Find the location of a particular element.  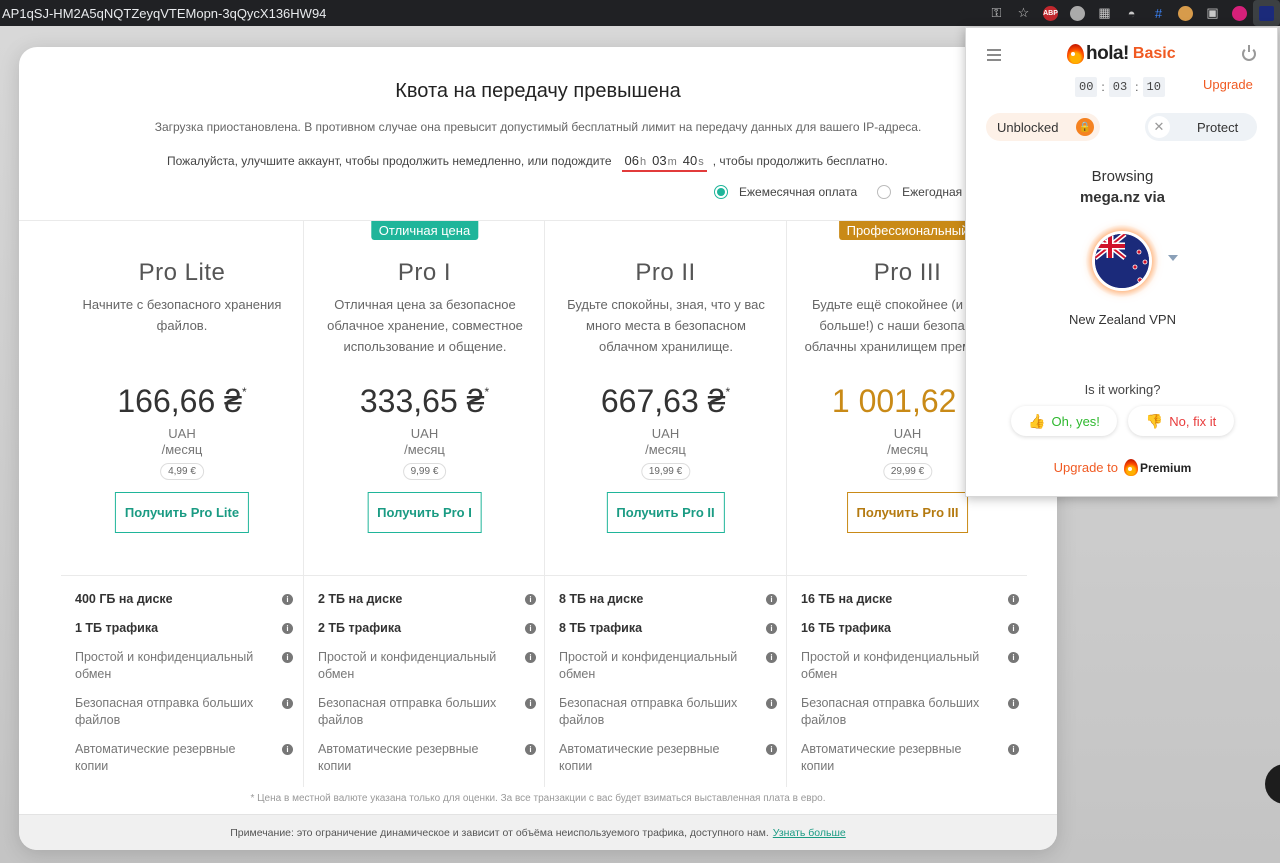

adblock-icon: ABP is located at coordinates (1050, 13).